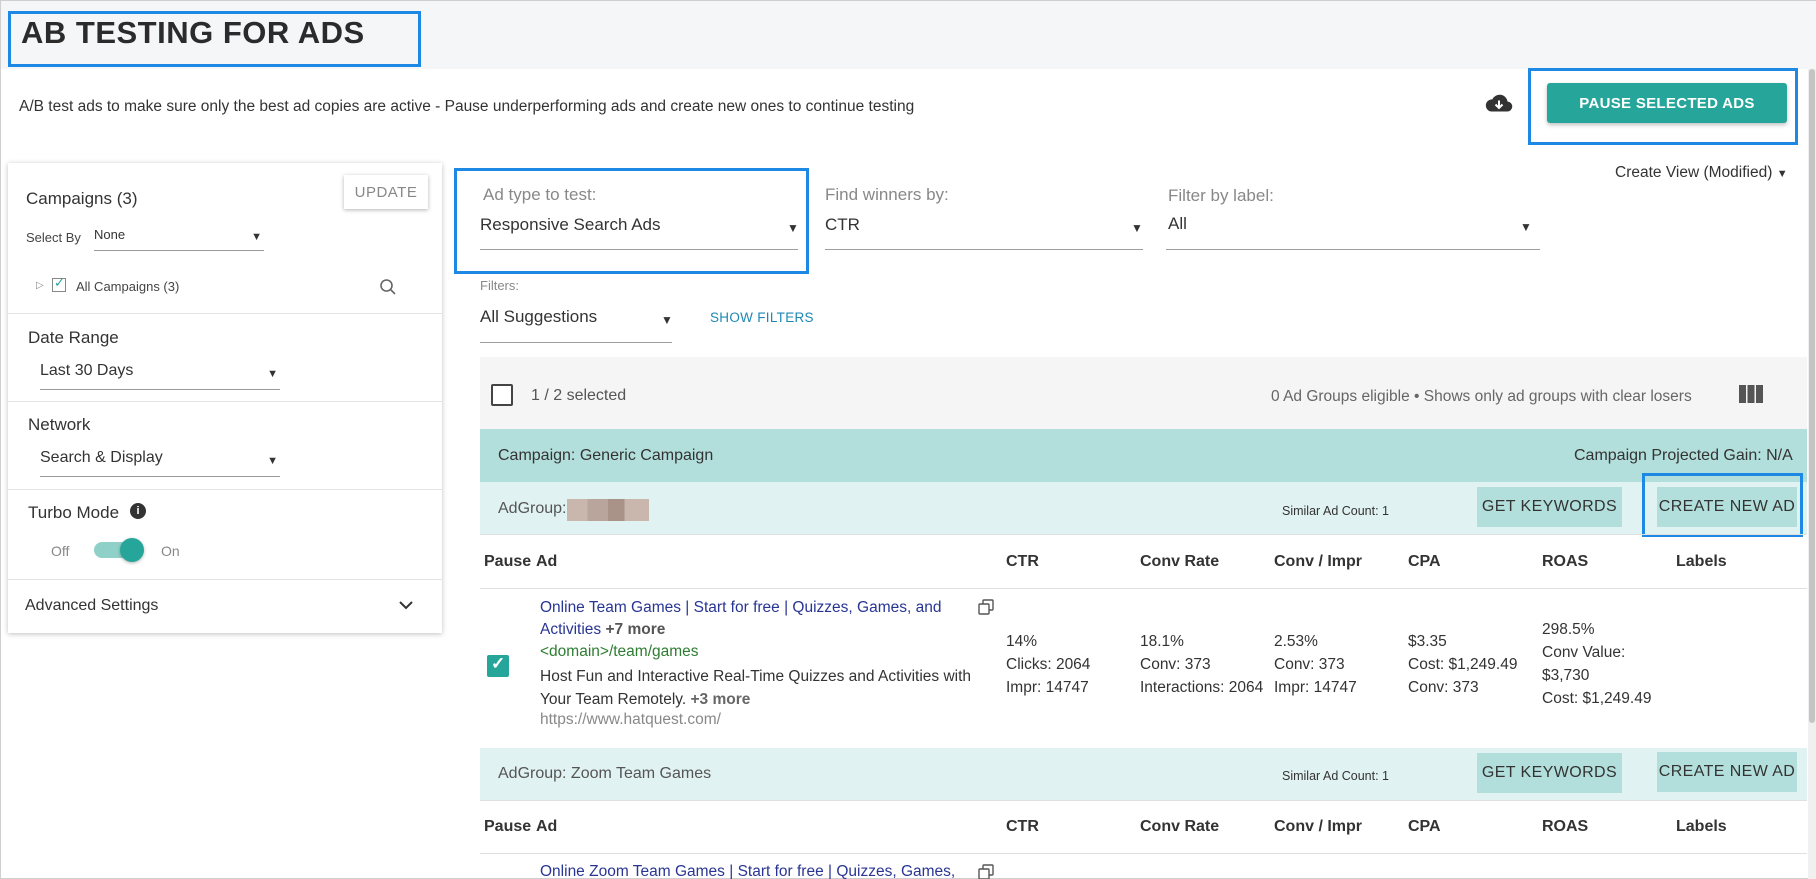 Image resolution: width=1816 pixels, height=879 pixels. What do you see at coordinates (59, 424) in the screenshot?
I see `network-label: Network` at bounding box center [59, 424].